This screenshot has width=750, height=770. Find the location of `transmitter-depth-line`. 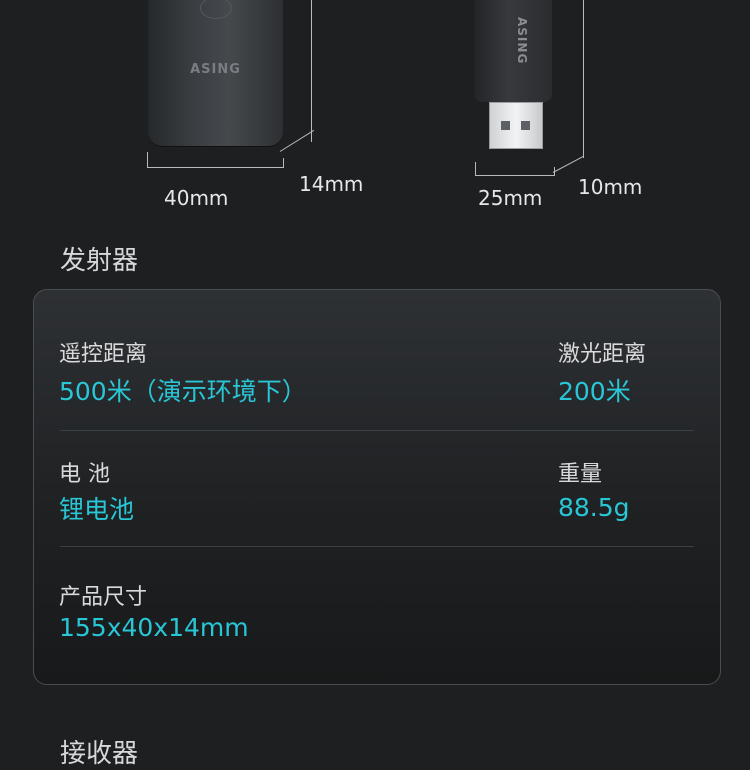

transmitter-depth-line is located at coordinates (297, 140).